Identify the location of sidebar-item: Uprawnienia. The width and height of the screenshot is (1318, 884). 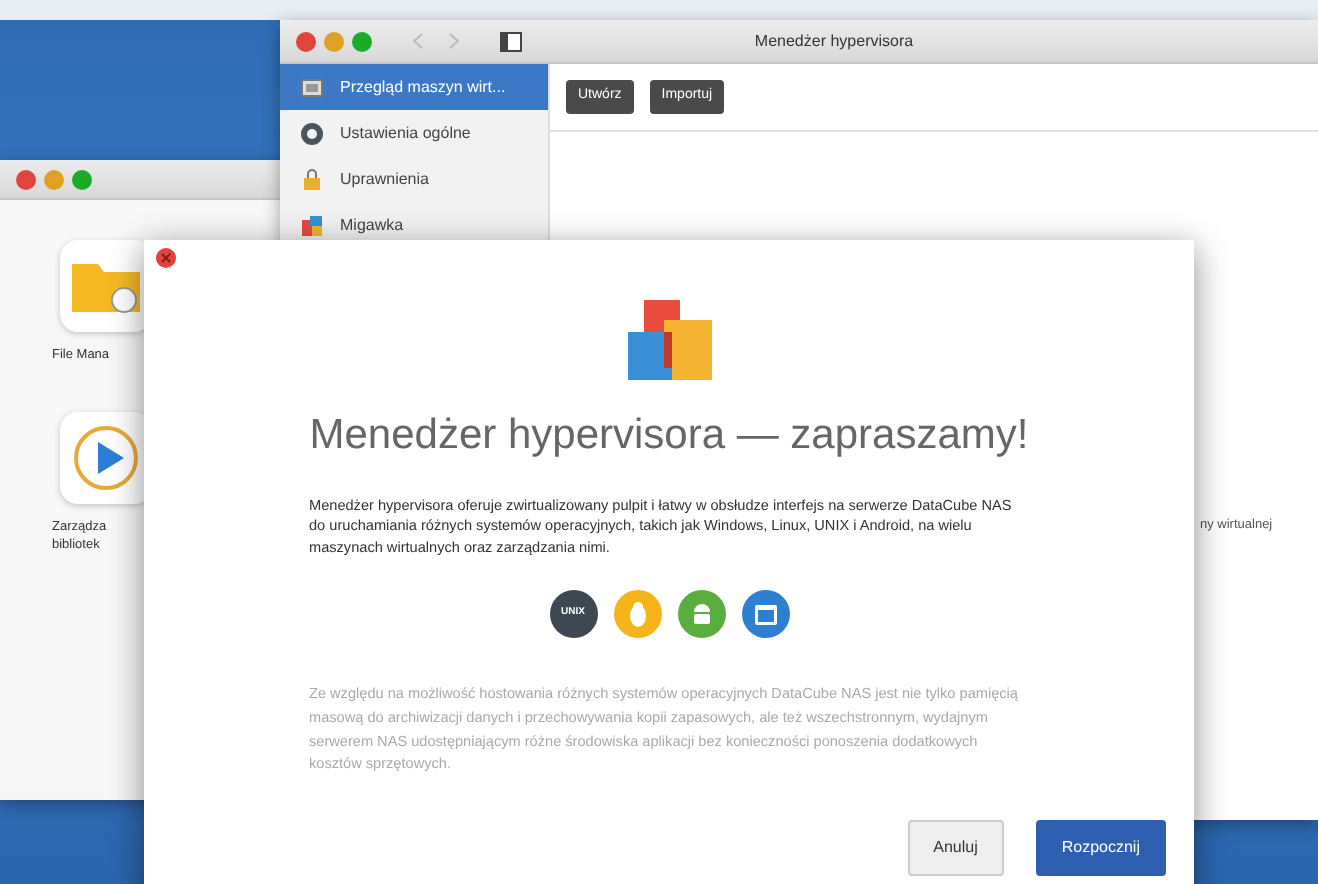
(414, 179).